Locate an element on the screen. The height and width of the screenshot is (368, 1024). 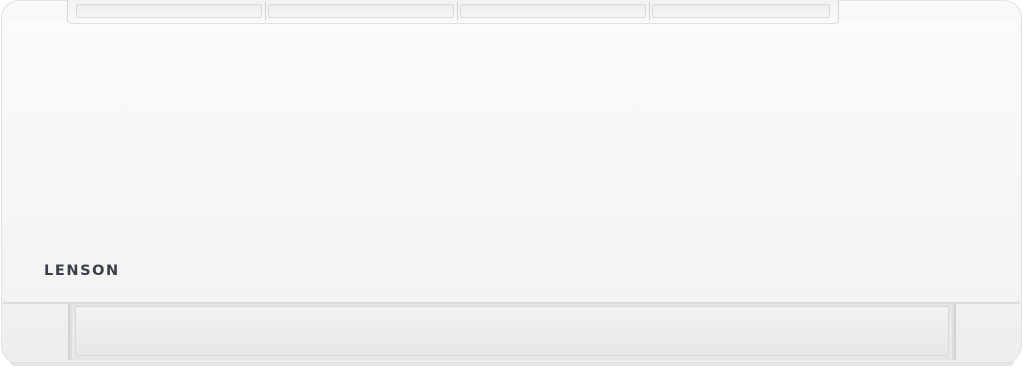
top-air-intake-grille is located at coordinates (453, 12).